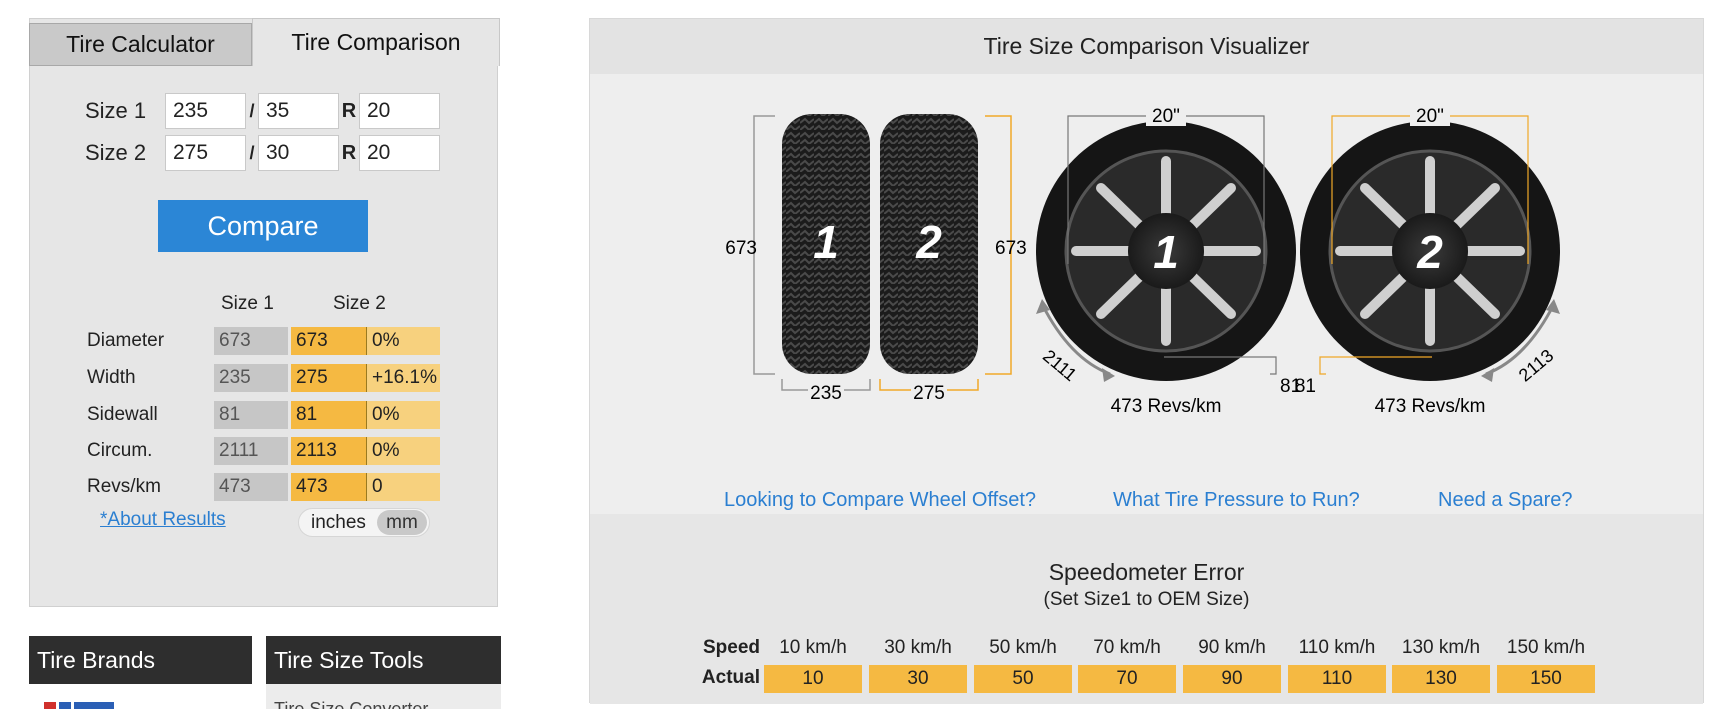 The height and width of the screenshot is (709, 1731). What do you see at coordinates (116, 152) in the screenshot?
I see `size-2-label: Size 2` at bounding box center [116, 152].